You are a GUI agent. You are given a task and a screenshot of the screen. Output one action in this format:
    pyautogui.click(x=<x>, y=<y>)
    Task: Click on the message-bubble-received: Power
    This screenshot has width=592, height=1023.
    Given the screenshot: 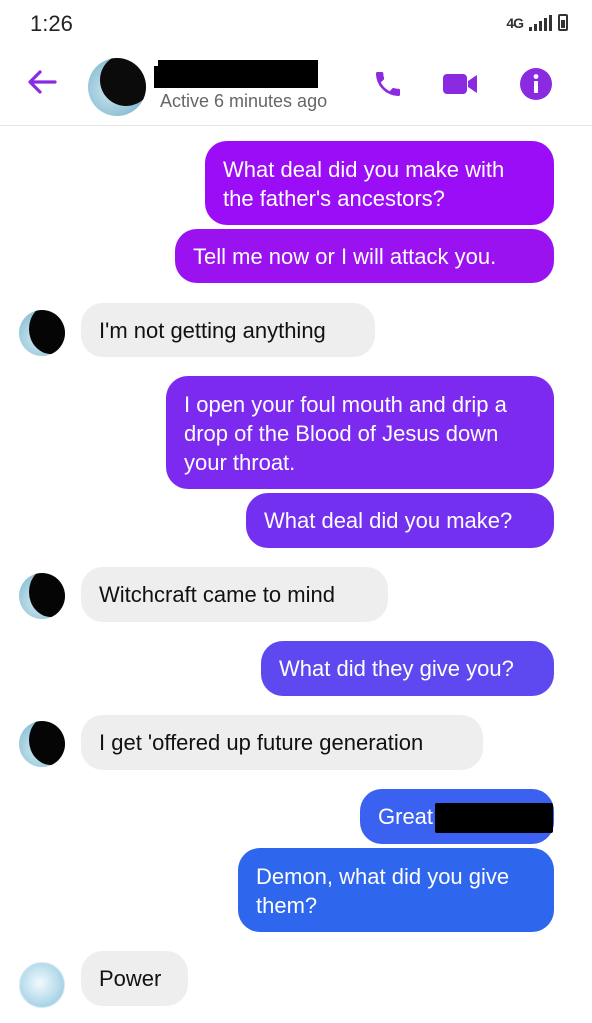 What is the action you would take?
    pyautogui.click(x=134, y=978)
    